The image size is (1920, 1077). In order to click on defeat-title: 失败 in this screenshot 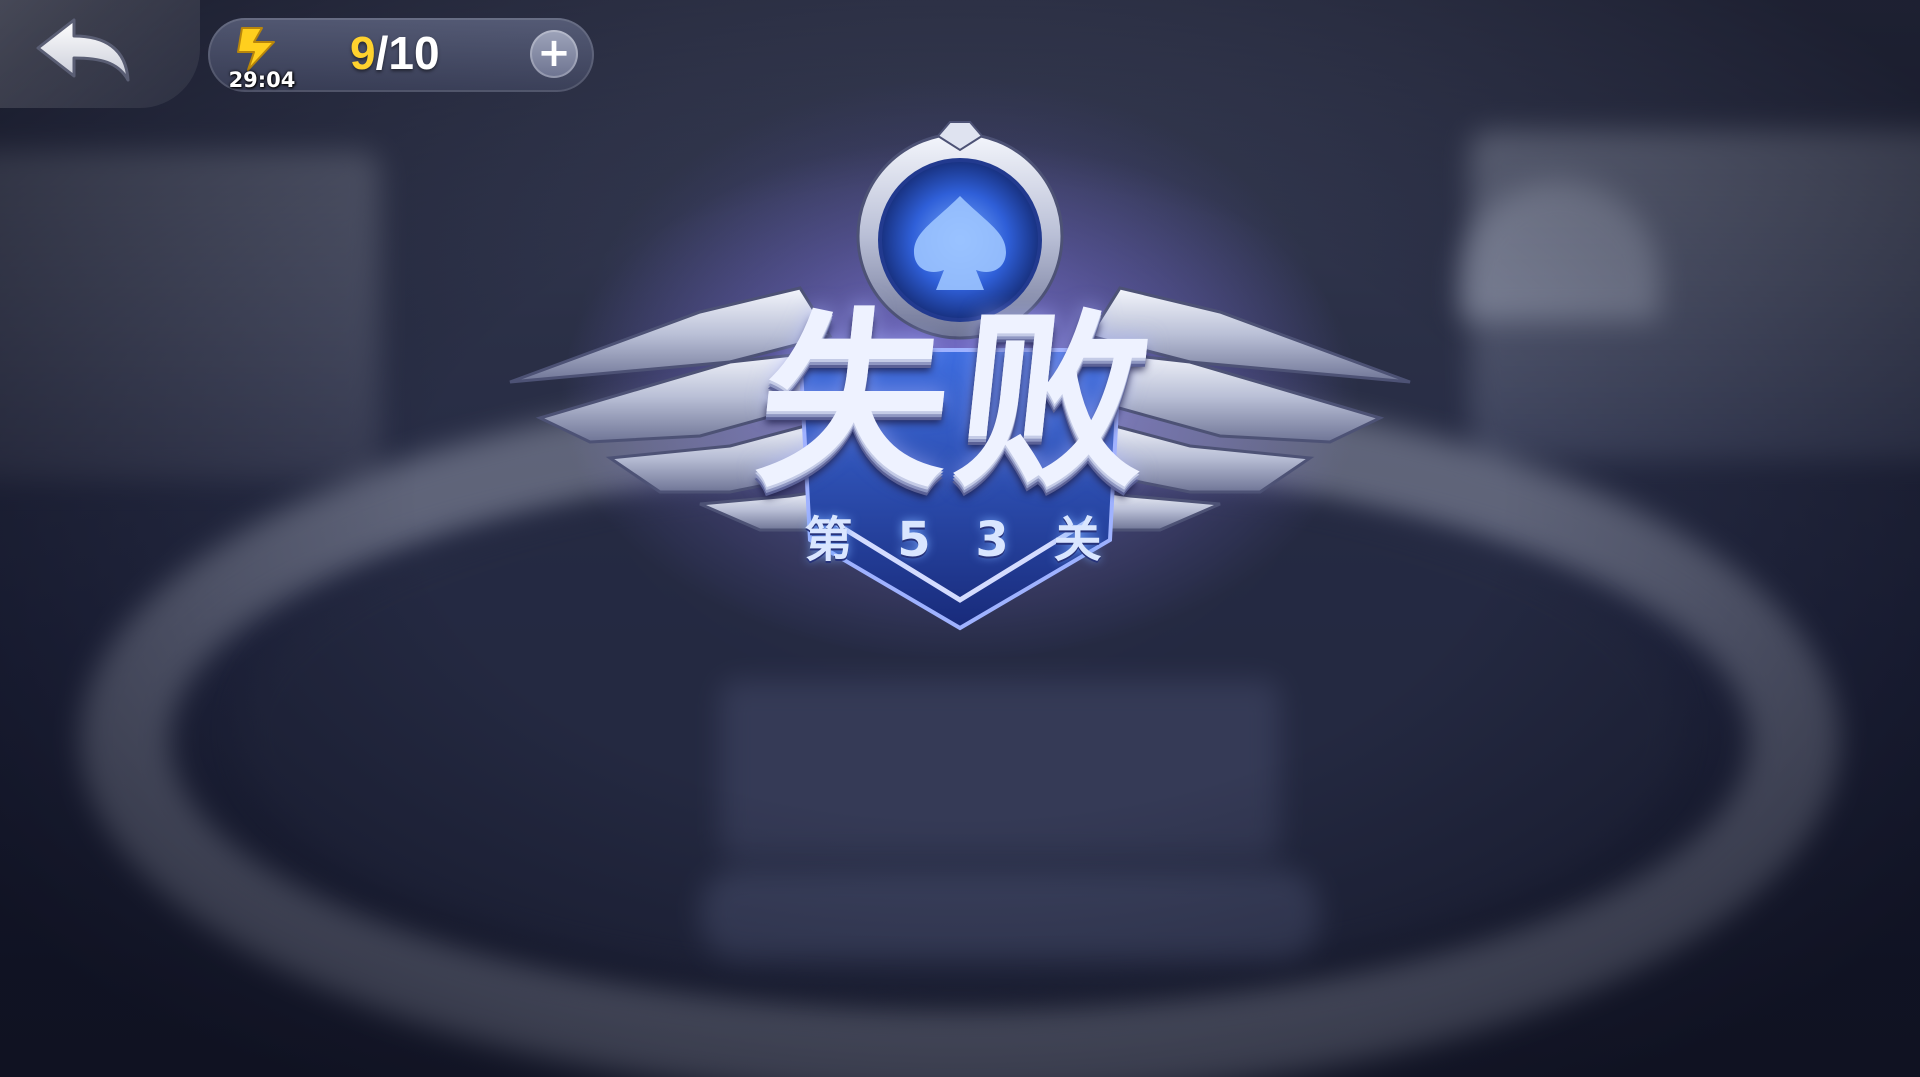, I will do `click(958, 402)`.